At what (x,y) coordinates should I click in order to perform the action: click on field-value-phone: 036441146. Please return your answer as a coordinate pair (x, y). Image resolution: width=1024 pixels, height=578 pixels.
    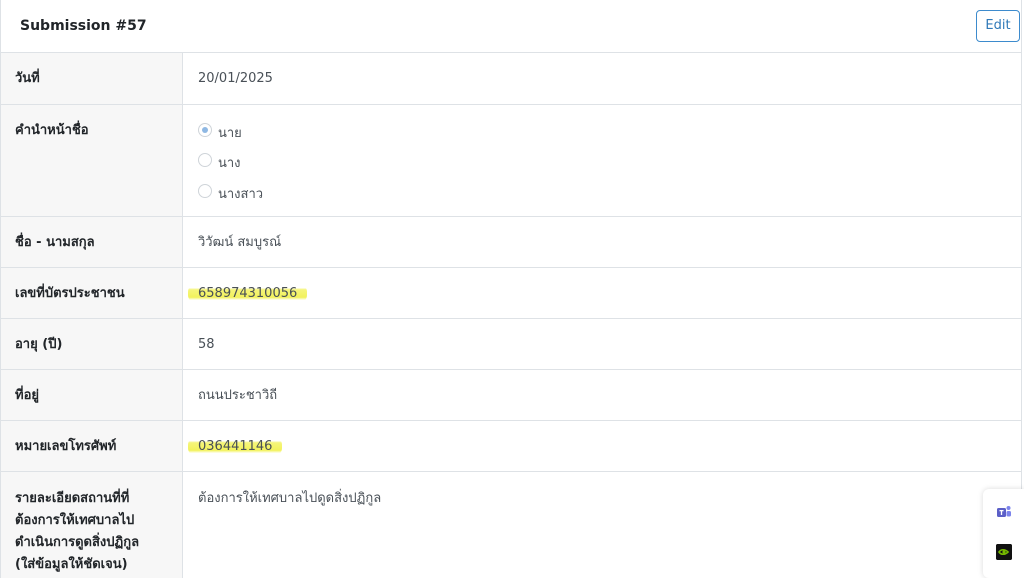
    Looking at the image, I should click on (235, 447).